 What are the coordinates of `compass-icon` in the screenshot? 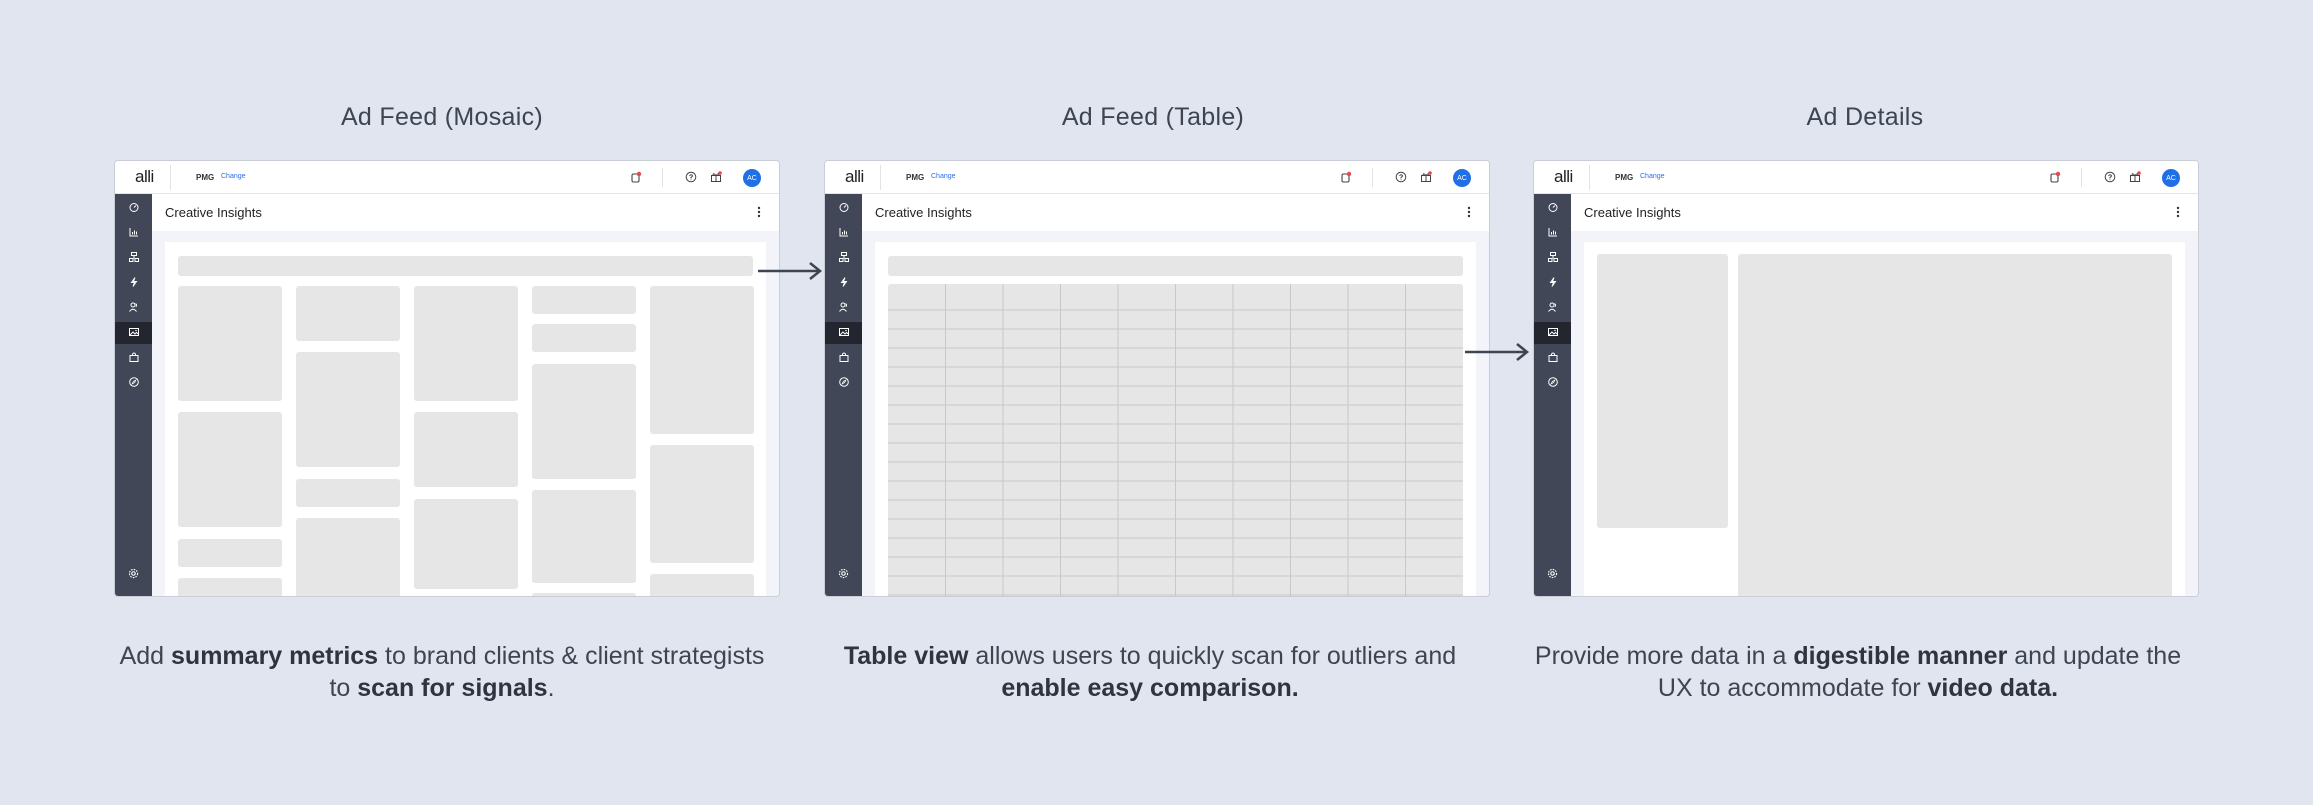 It's located at (843, 383).